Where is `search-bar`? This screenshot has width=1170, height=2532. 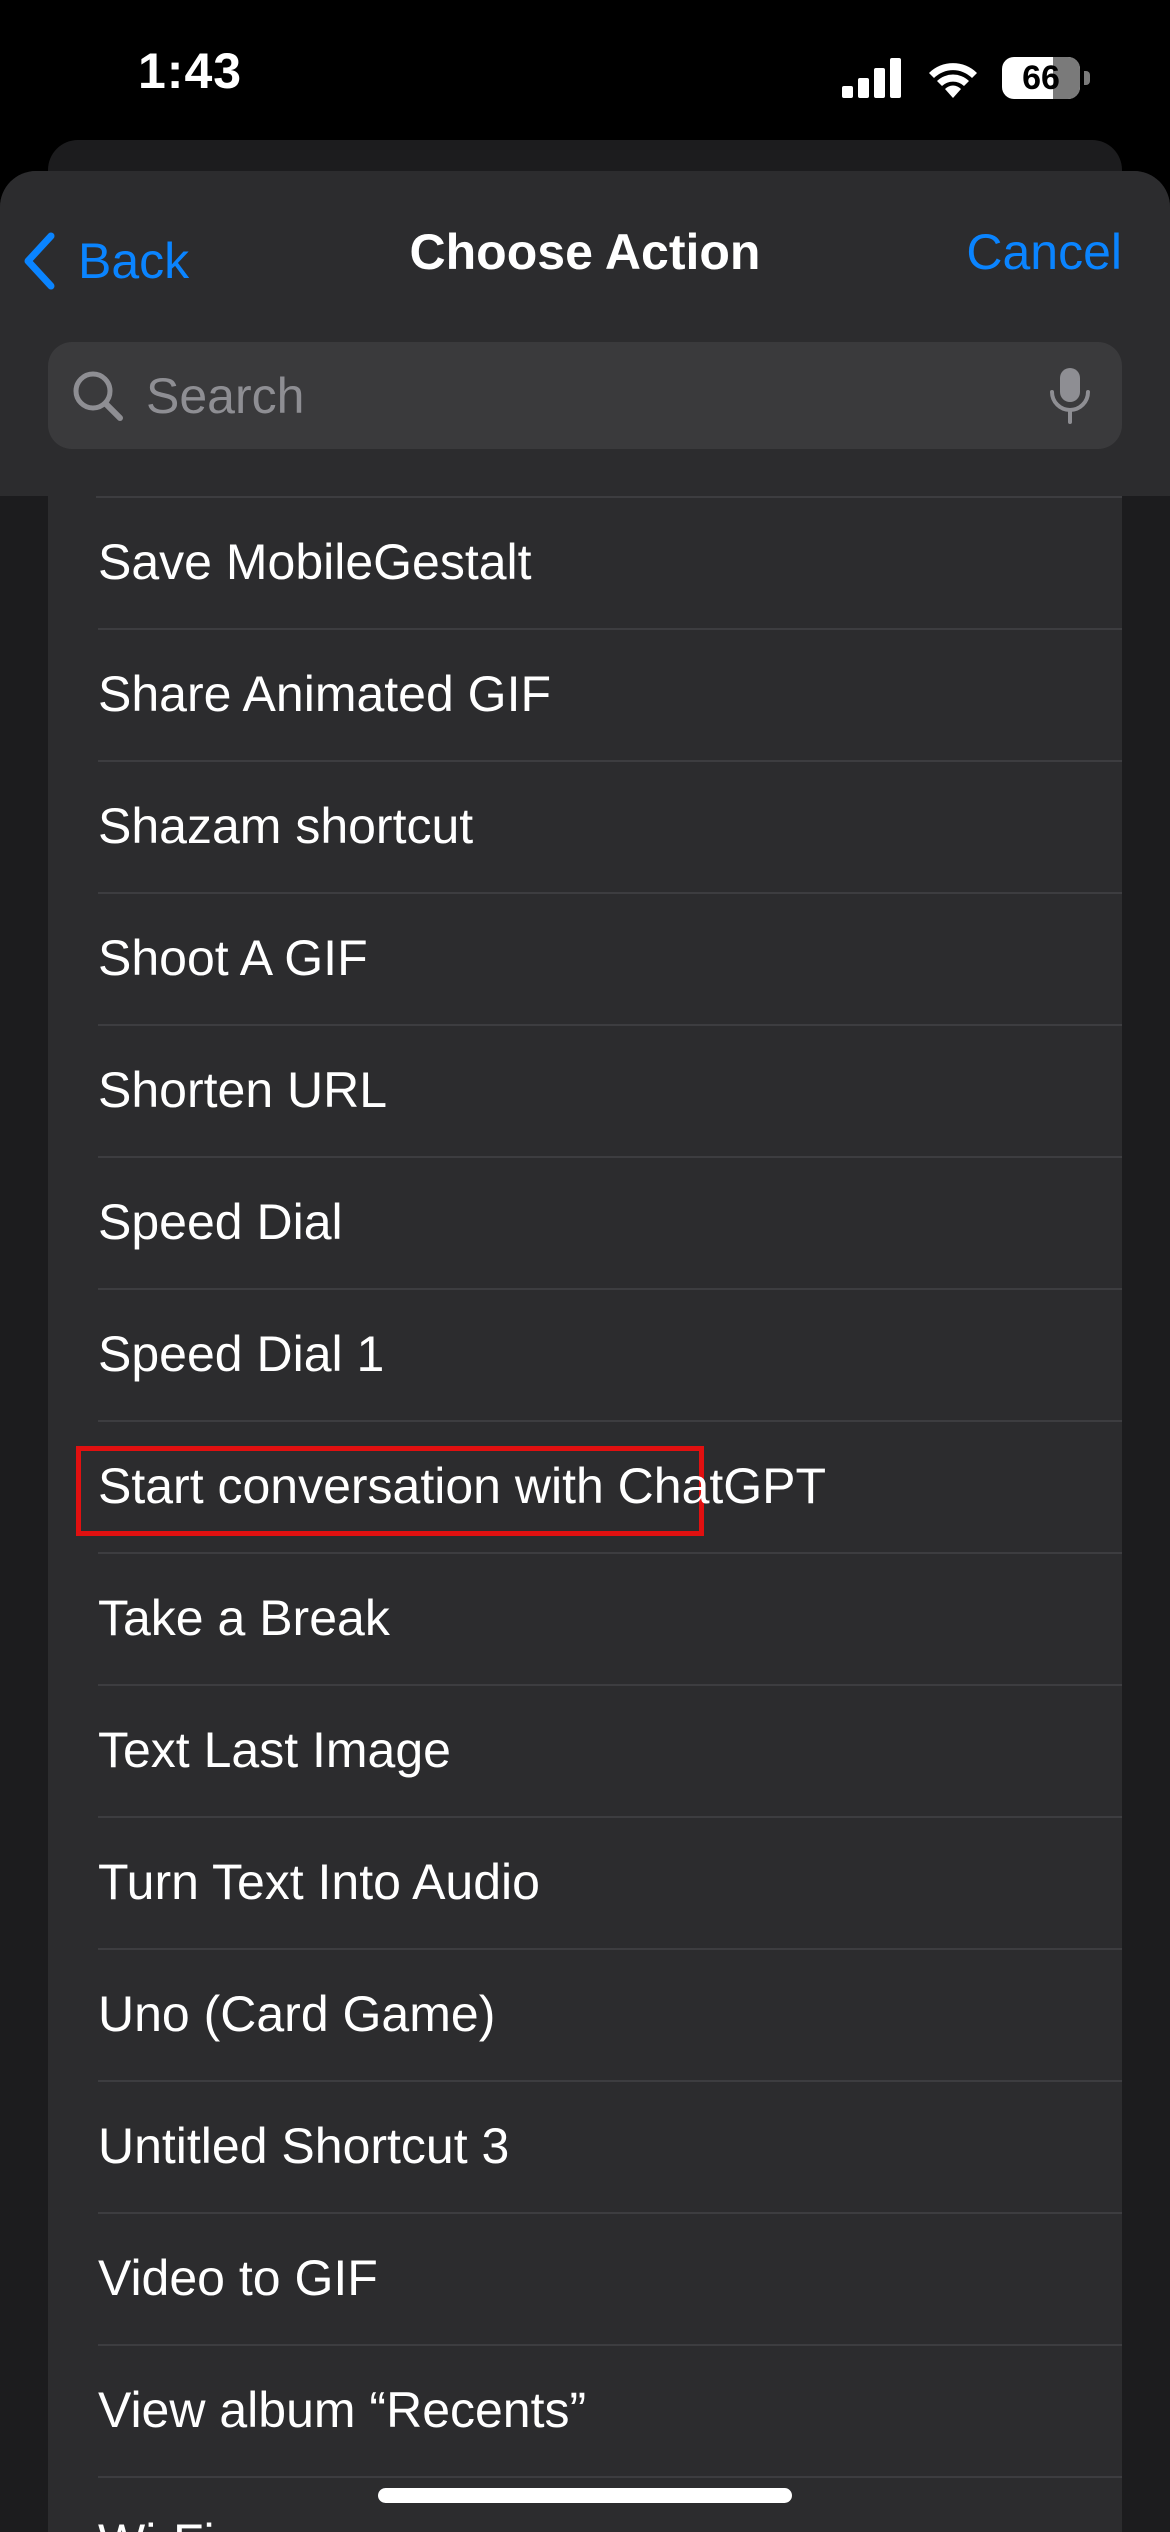
search-bar is located at coordinates (585, 395).